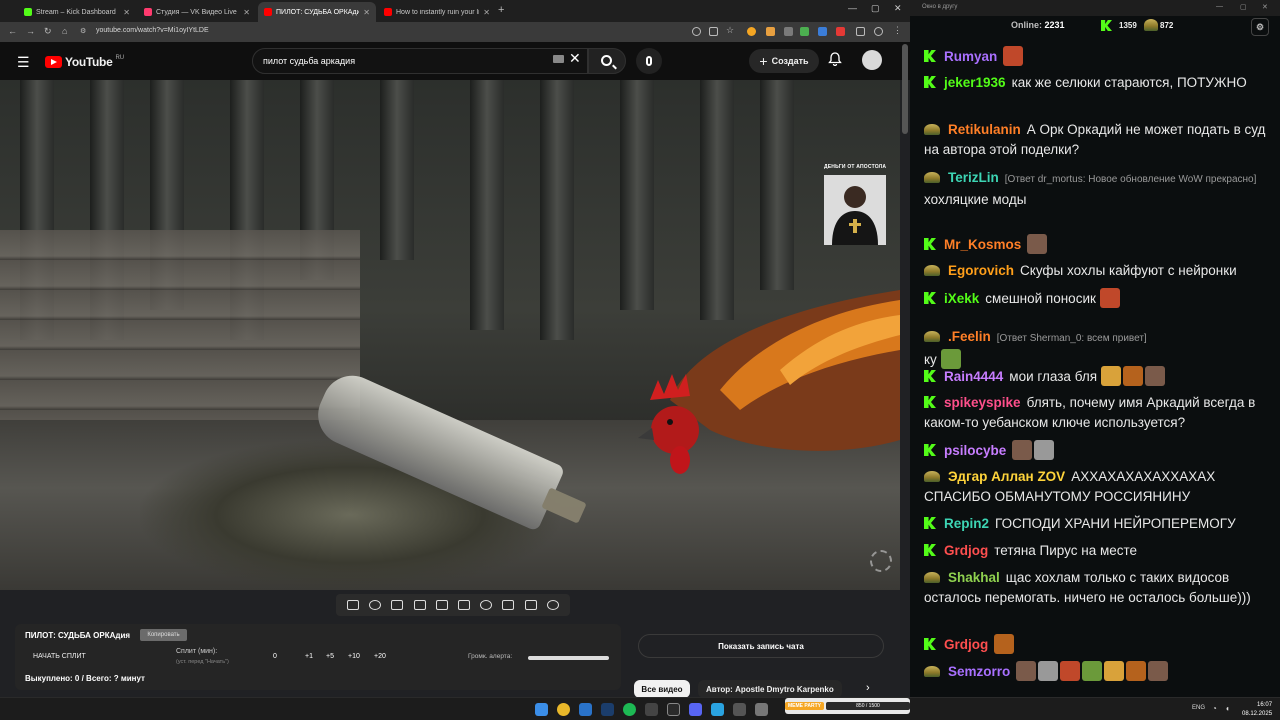 This screenshot has width=1280, height=720. Describe the element at coordinates (501, 10) in the screenshot. I see `new-tab-button: +` at that location.